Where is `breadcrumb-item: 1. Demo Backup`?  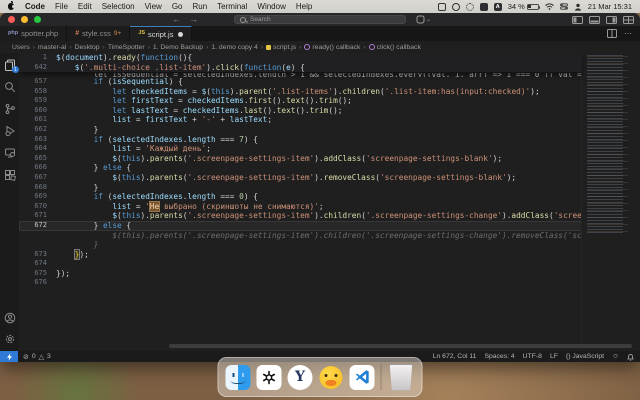
breadcrumb-item: 1. Demo Backup is located at coordinates (178, 47).